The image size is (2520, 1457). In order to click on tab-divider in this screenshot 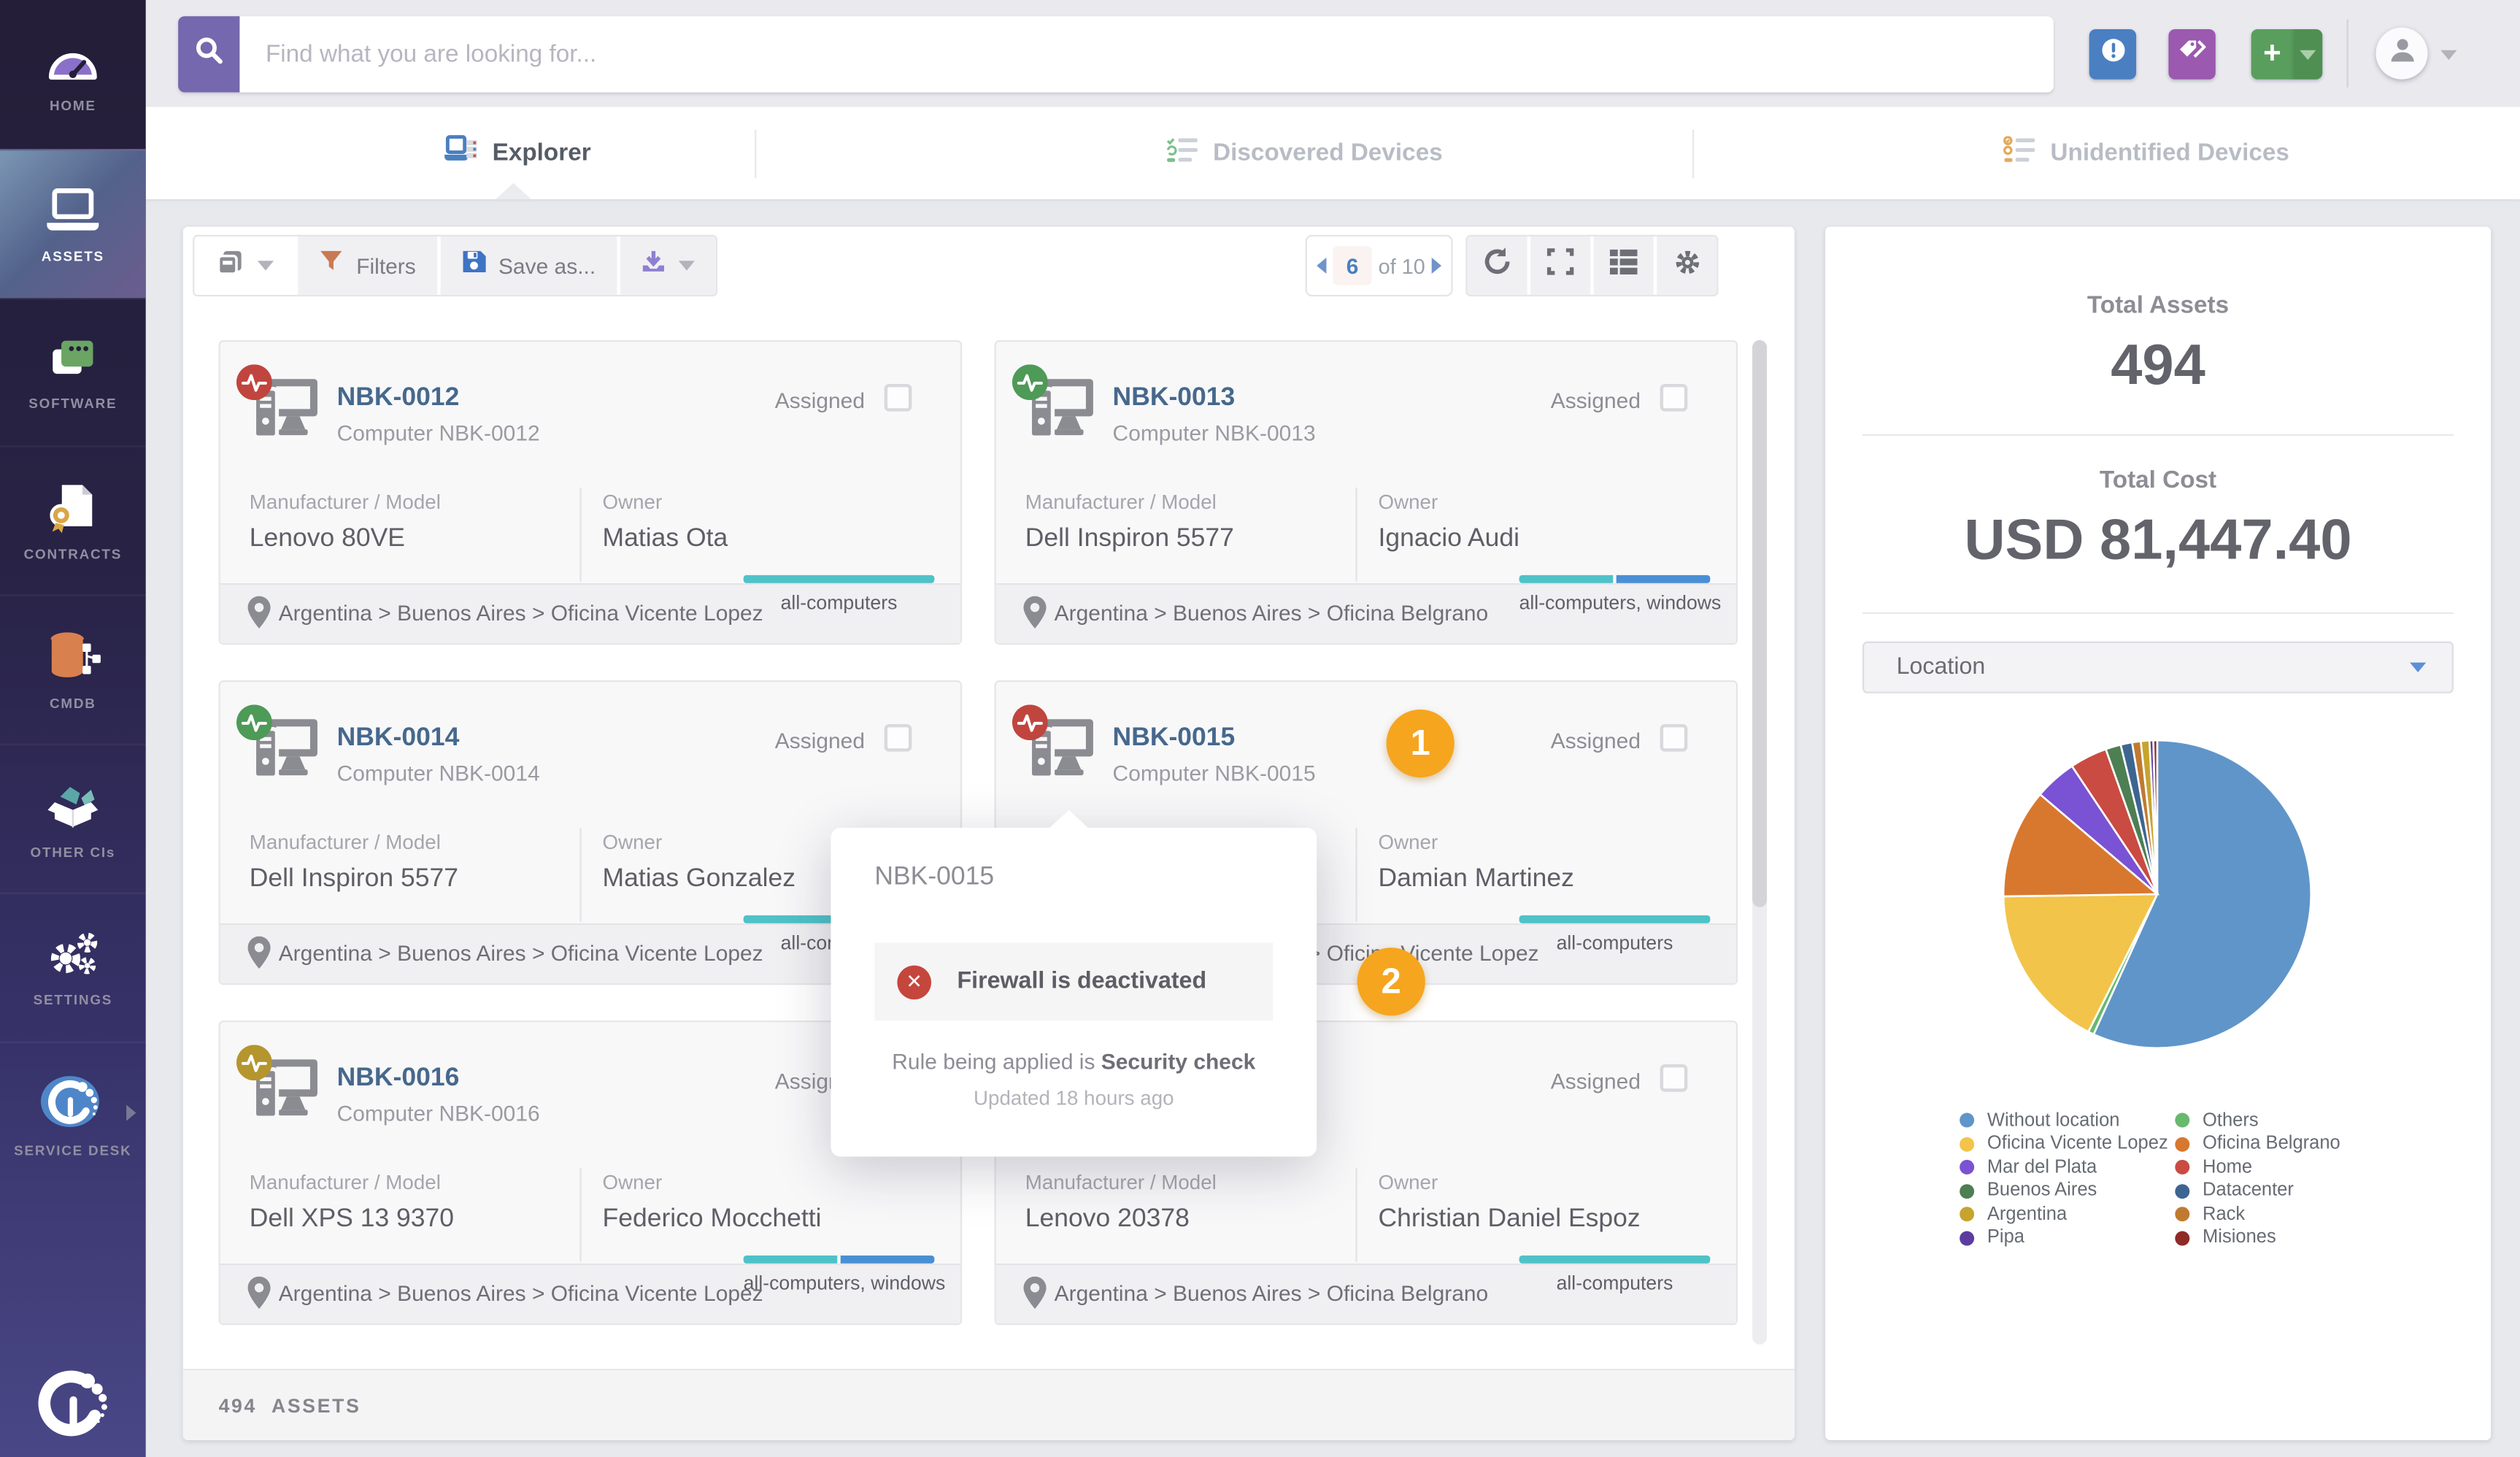, I will do `click(756, 154)`.